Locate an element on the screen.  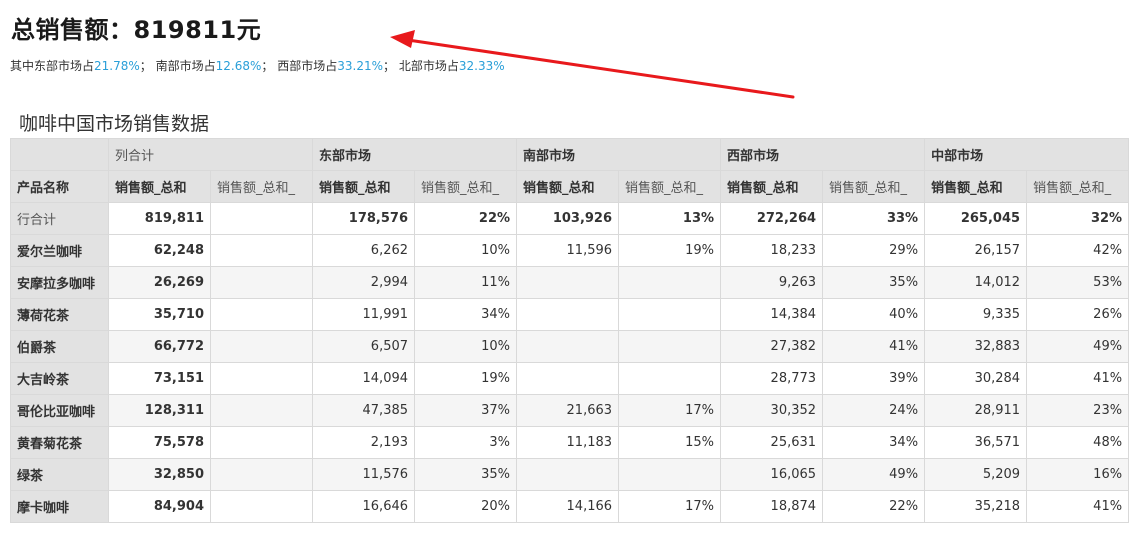
summary-label-west: 西部市场占 is located at coordinates (307, 66).